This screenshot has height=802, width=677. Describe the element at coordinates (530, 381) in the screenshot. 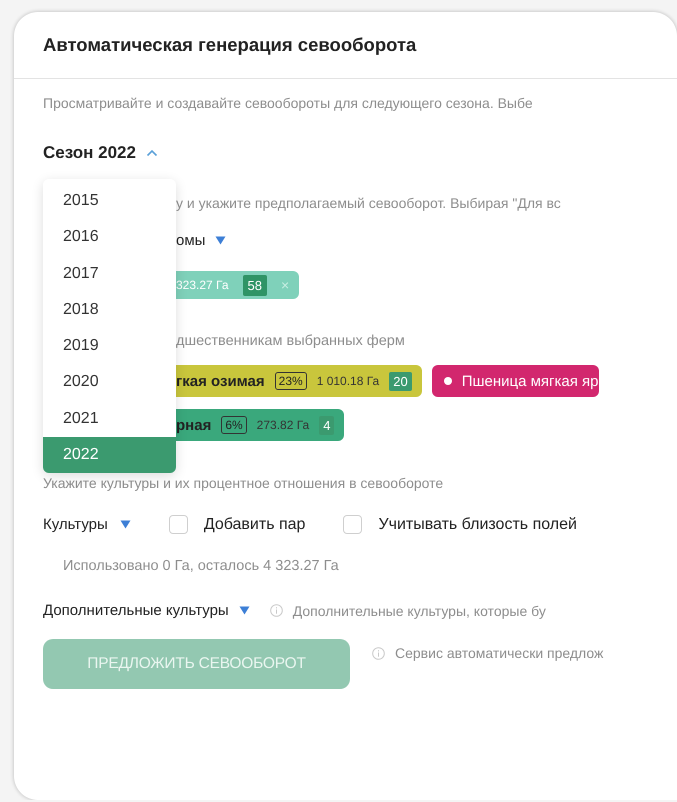

I see `crop-name: Пшеница мягкая яр` at that location.